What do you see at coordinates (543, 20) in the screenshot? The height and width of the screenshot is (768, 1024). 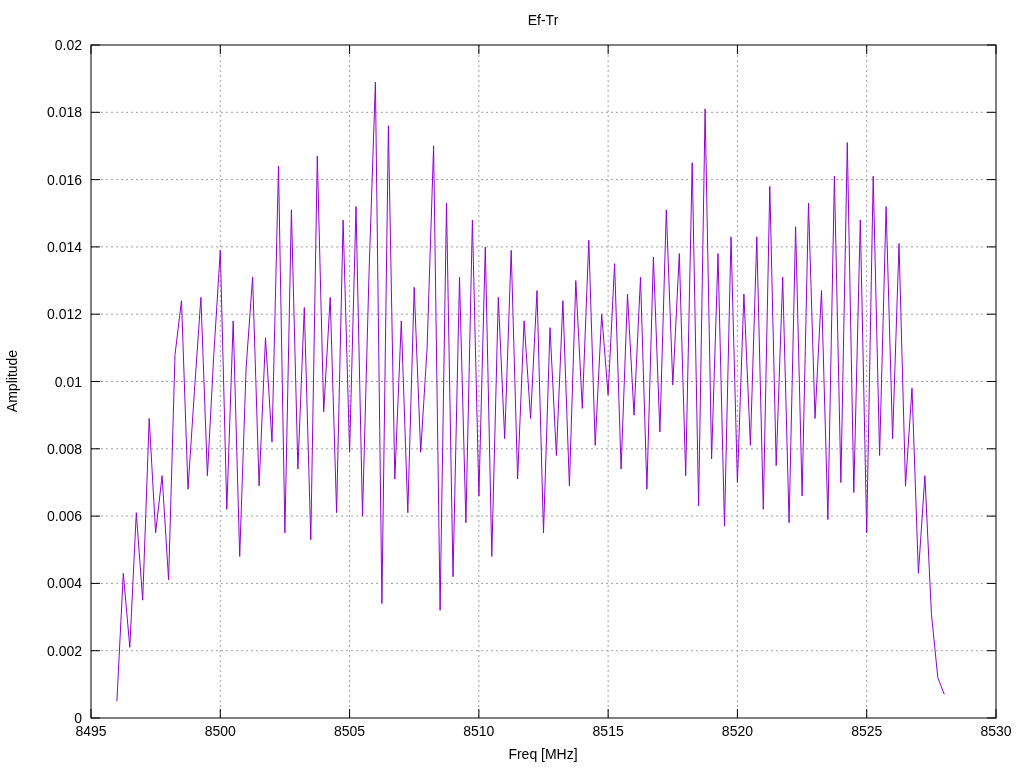 I see `chart-title: Ef-Tr` at bounding box center [543, 20].